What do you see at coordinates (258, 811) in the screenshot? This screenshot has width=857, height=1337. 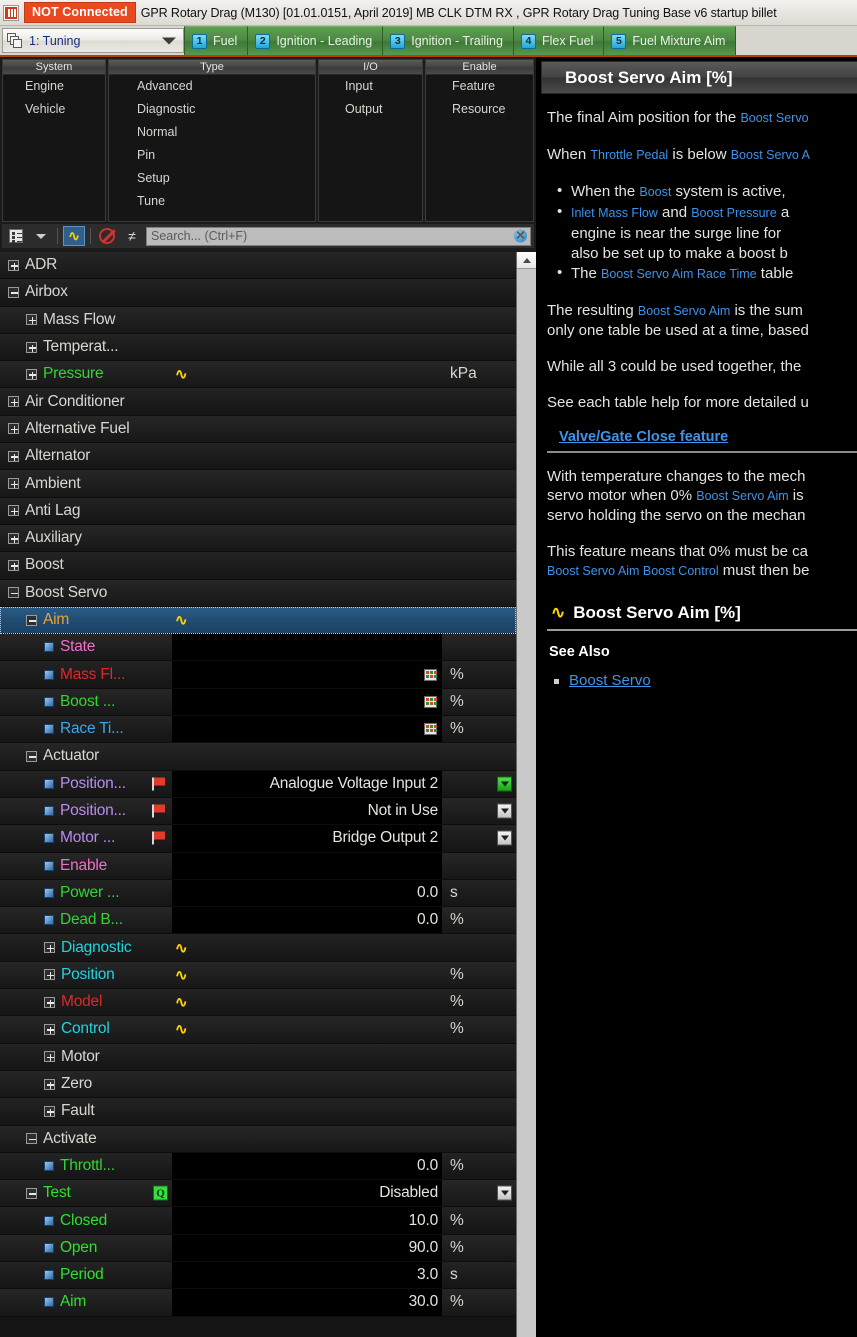 I see `tree-row: Position... Not in Use` at bounding box center [258, 811].